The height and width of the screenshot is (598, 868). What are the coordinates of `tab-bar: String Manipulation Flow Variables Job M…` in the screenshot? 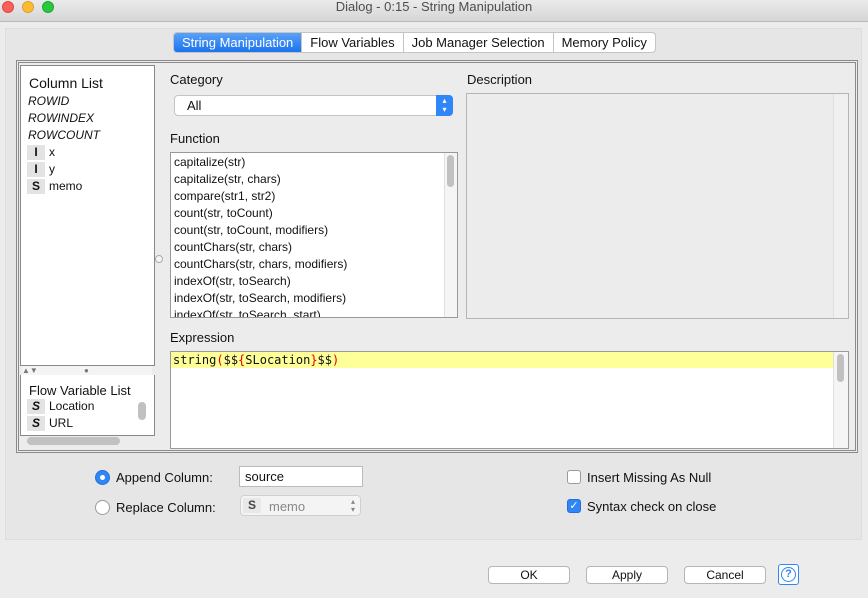 It's located at (414, 42).